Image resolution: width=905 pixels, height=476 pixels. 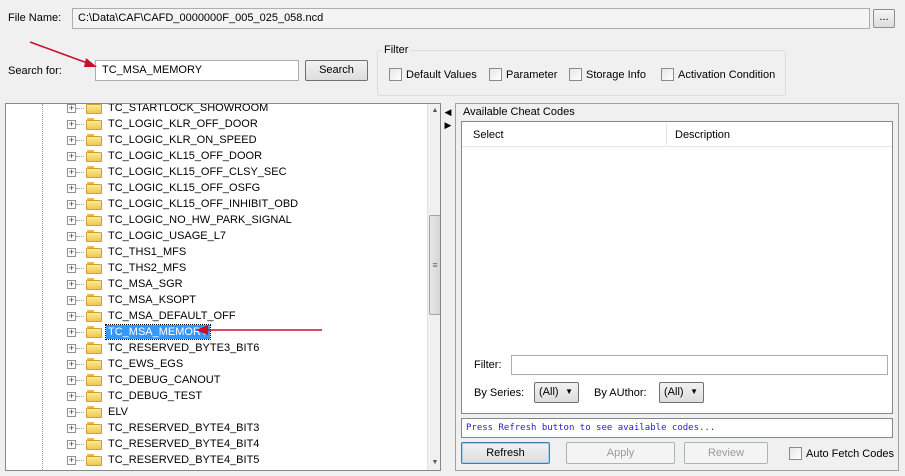 What do you see at coordinates (607, 74) in the screenshot?
I see `filter-storage-info: Storage Info` at bounding box center [607, 74].